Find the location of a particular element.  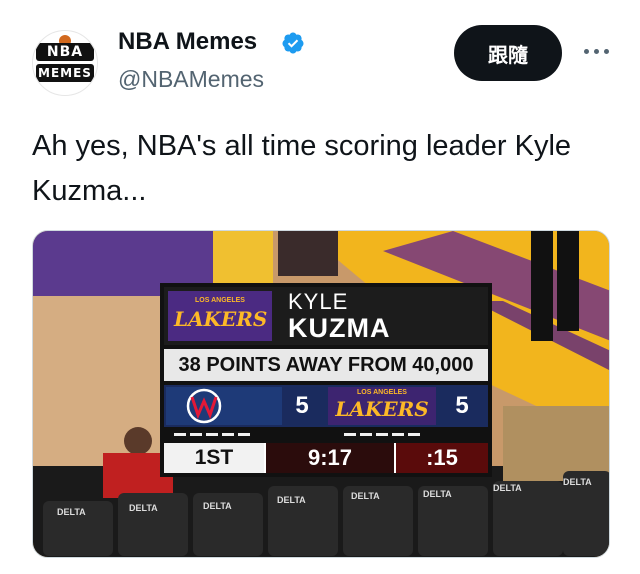

player-last-name: KUZMA is located at coordinates (339, 328).